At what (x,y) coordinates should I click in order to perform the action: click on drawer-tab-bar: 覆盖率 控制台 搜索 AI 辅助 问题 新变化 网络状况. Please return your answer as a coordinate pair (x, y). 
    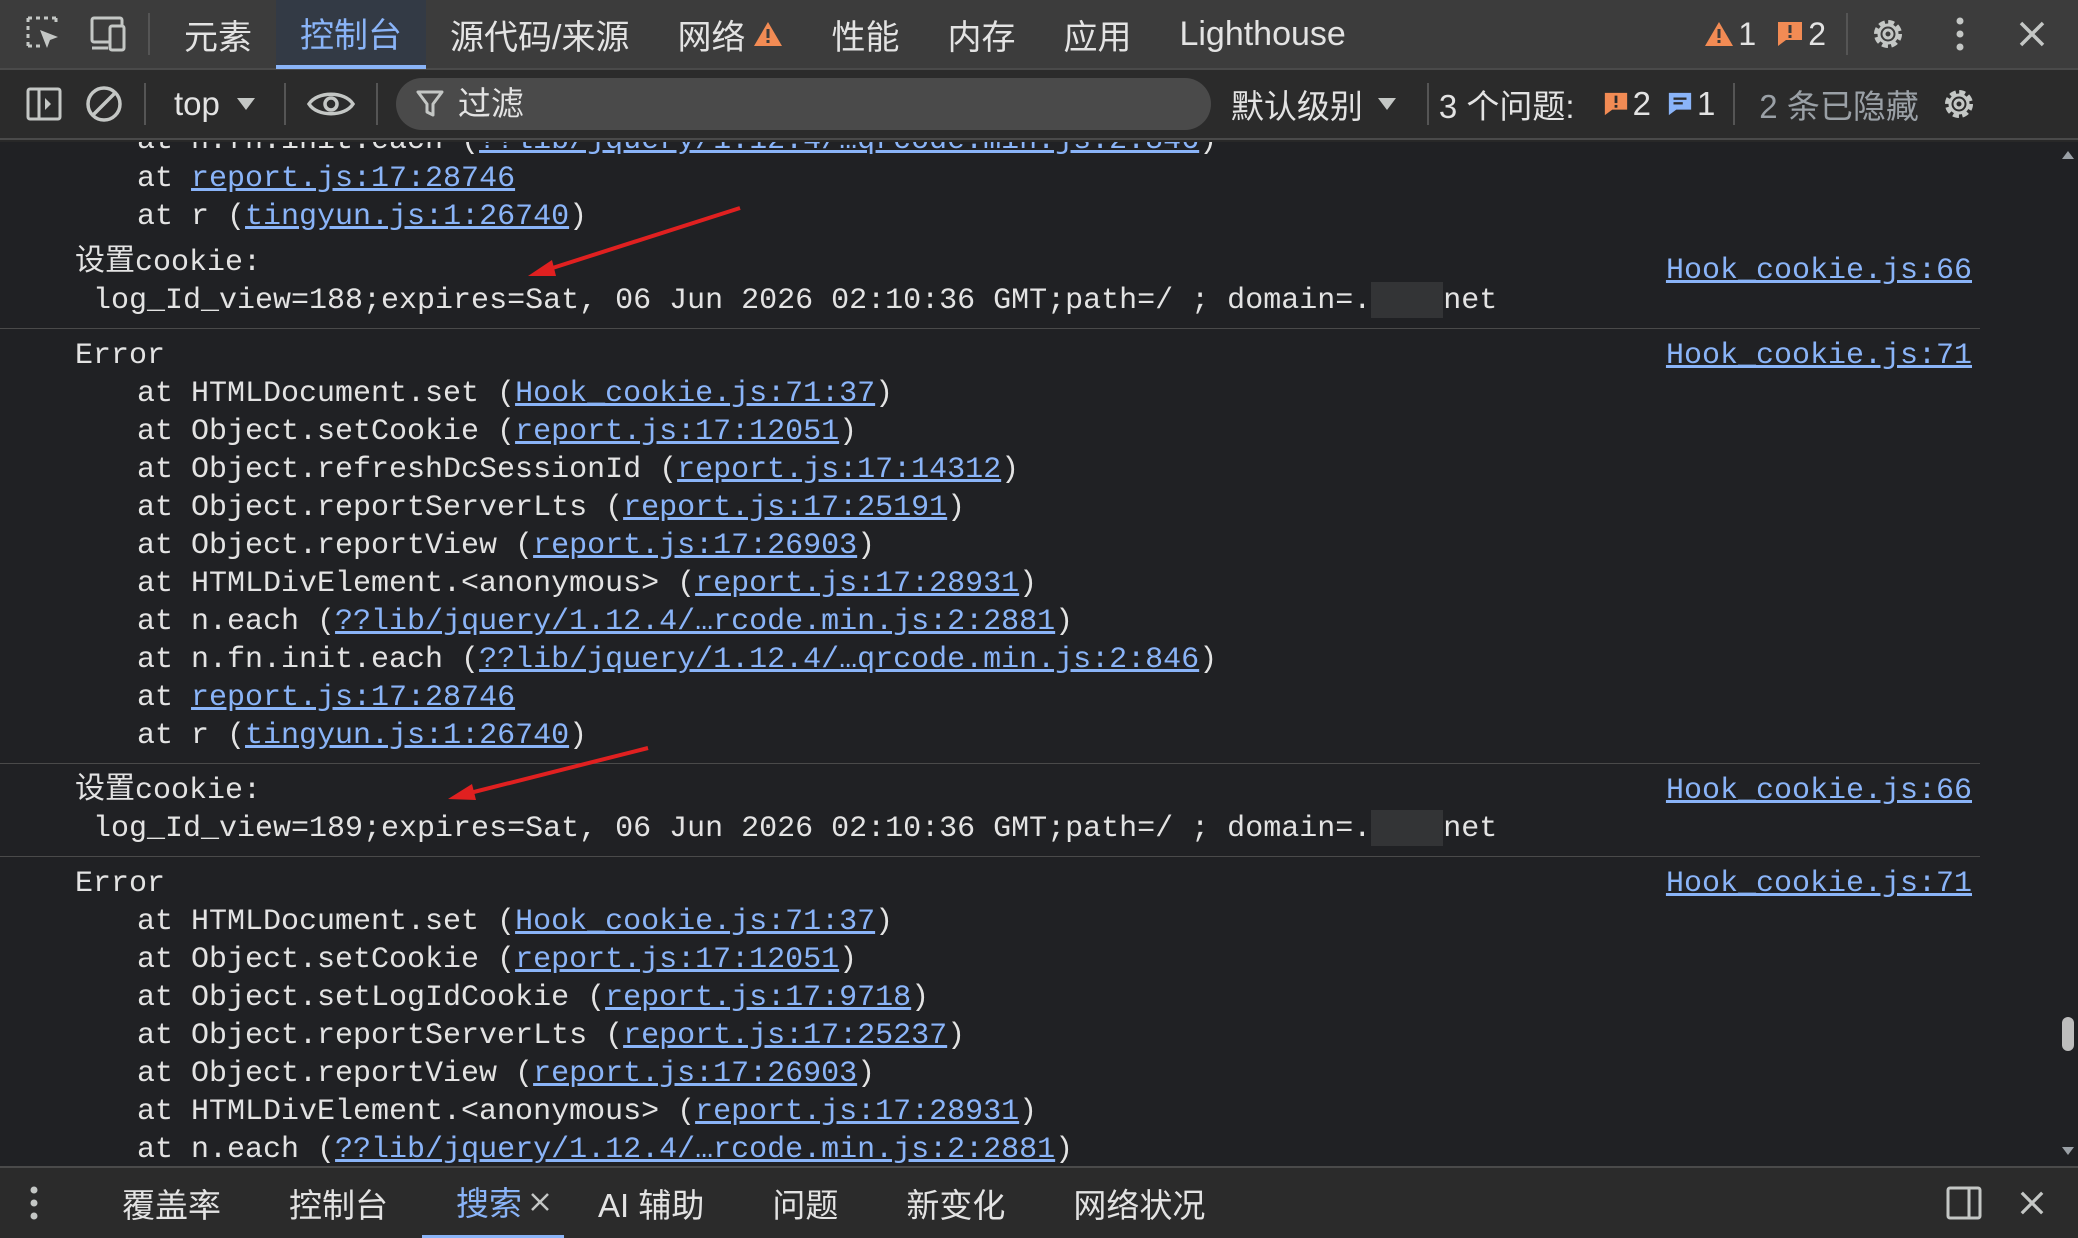
    Looking at the image, I should click on (1039, 1202).